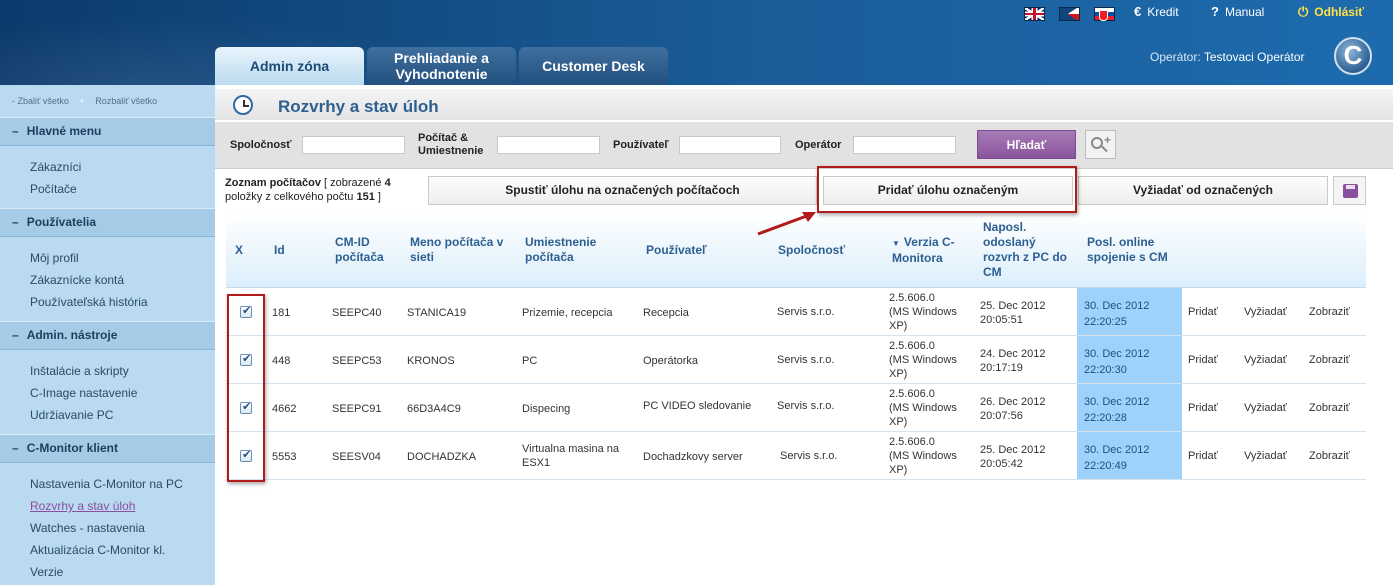  What do you see at coordinates (83, 393) in the screenshot?
I see `sidebar-item-c-image: C-Image nastavenie` at bounding box center [83, 393].